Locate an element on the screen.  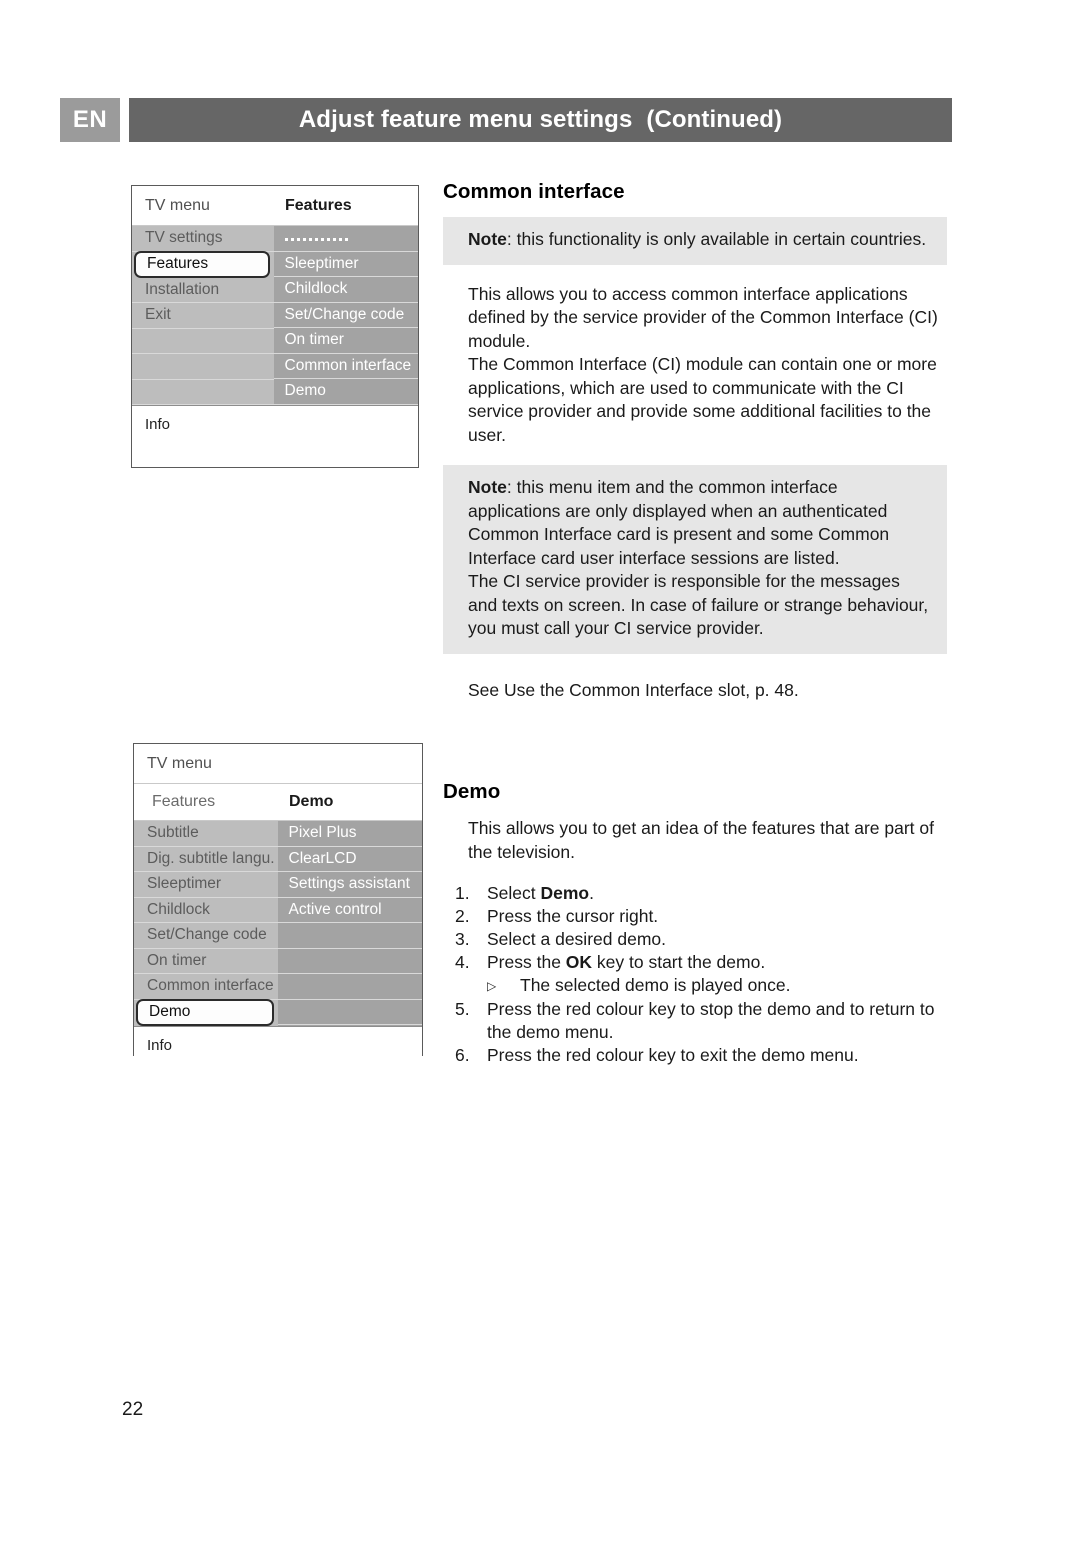
dotted-placeholder-icon is located at coordinates (317, 239).